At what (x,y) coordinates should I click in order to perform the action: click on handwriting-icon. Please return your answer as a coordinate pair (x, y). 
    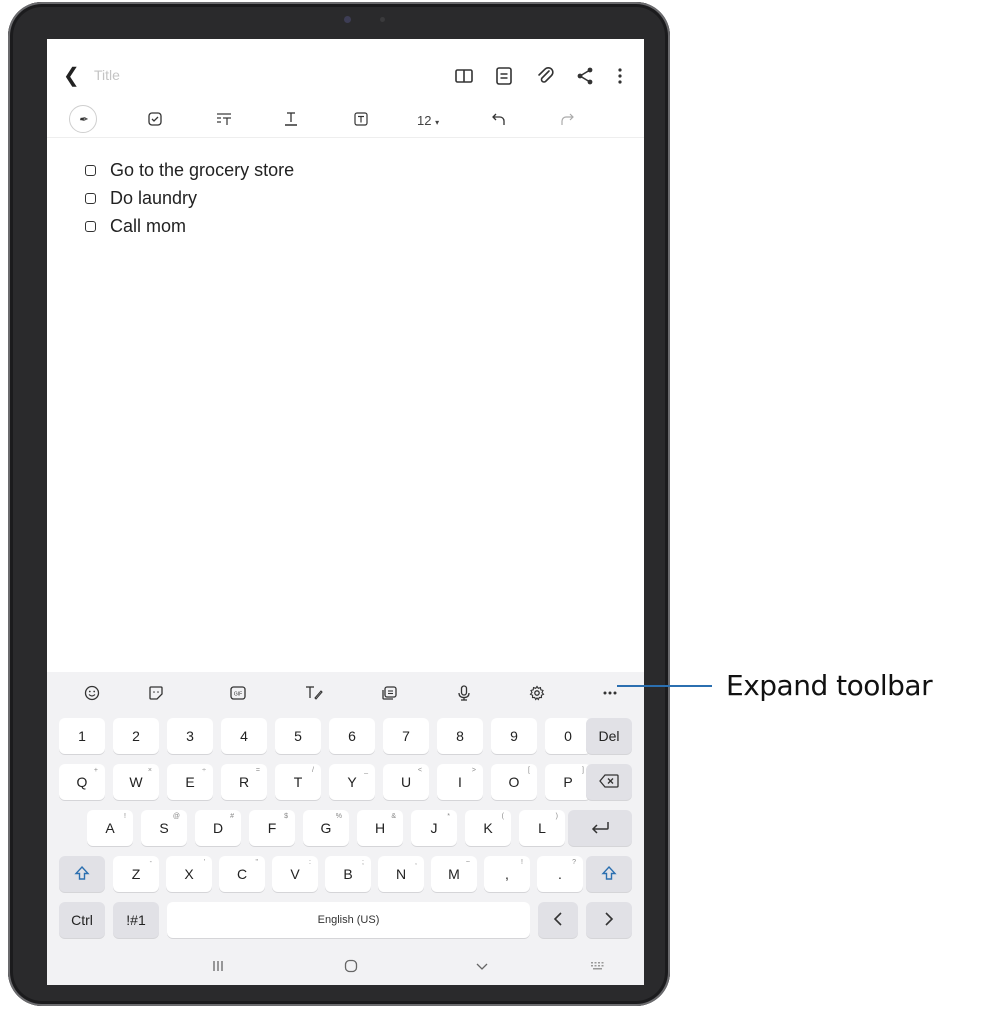
    Looking at the image, I should click on (314, 693).